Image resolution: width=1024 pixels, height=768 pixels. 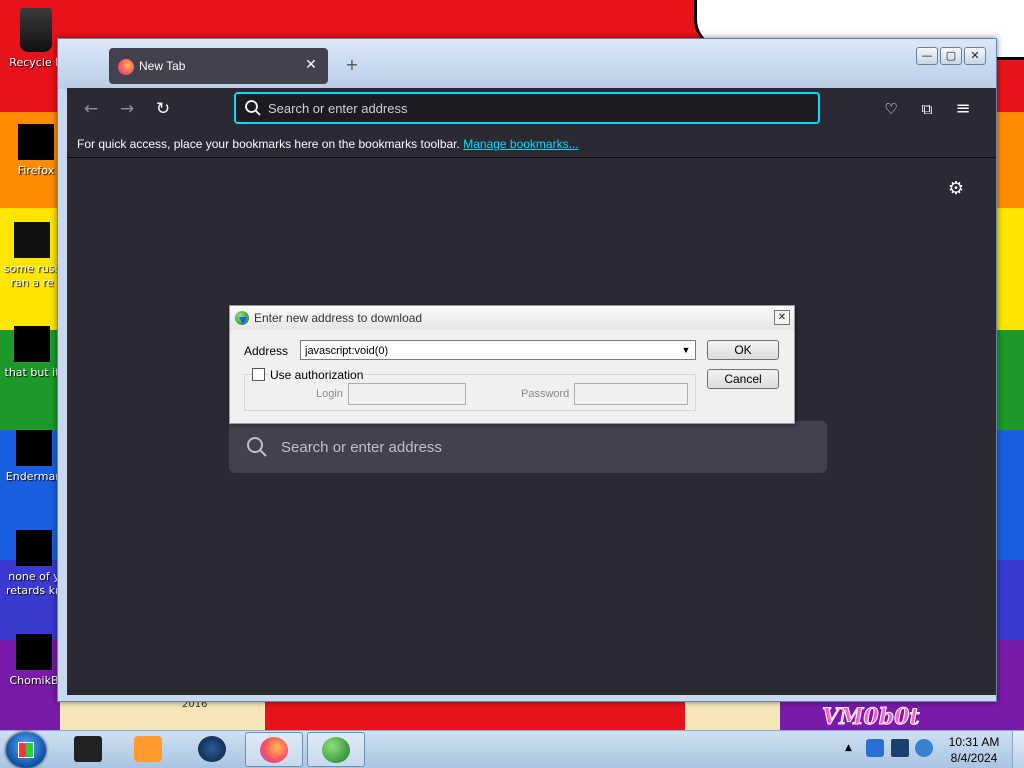 I want to click on minimize-button: —, so click(x=927, y=56).